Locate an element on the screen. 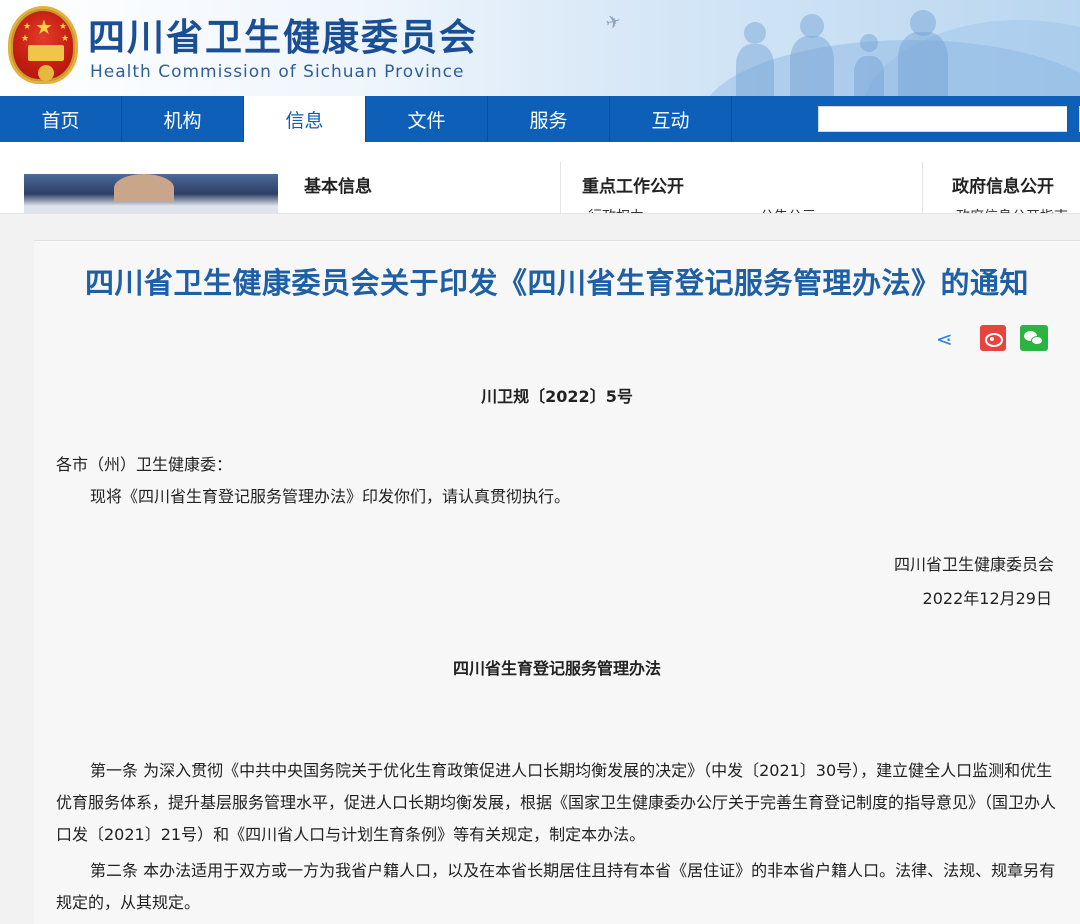 The height and width of the screenshot is (924, 1080). signer: 四川省卫生健康委员会 is located at coordinates (973, 564).